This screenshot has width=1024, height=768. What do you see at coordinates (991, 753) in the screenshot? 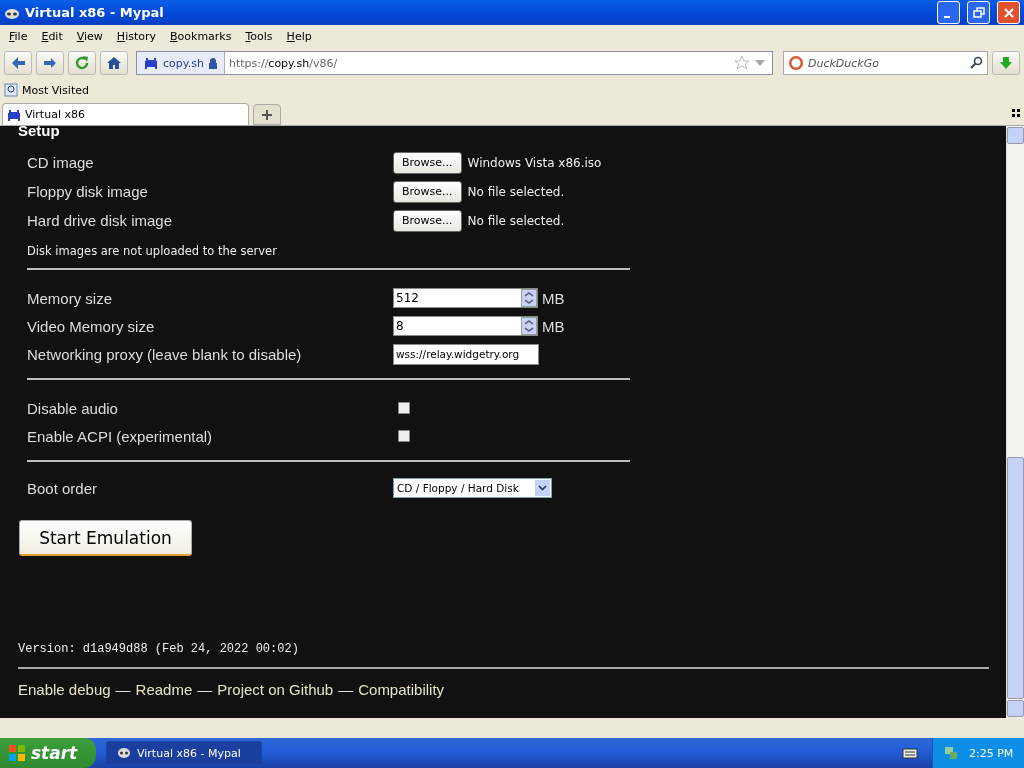
I see `clock: 2:25 PM` at bounding box center [991, 753].